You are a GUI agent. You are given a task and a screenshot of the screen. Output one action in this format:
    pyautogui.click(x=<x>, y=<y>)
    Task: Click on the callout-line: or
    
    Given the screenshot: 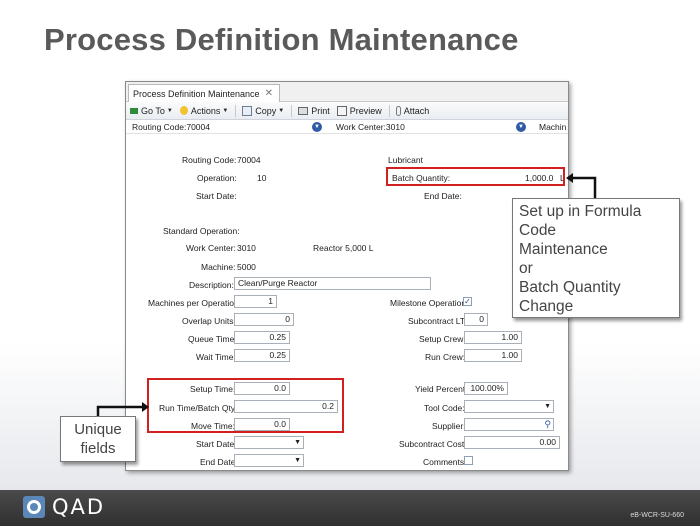 What is the action you would take?
    pyautogui.click(x=526, y=268)
    